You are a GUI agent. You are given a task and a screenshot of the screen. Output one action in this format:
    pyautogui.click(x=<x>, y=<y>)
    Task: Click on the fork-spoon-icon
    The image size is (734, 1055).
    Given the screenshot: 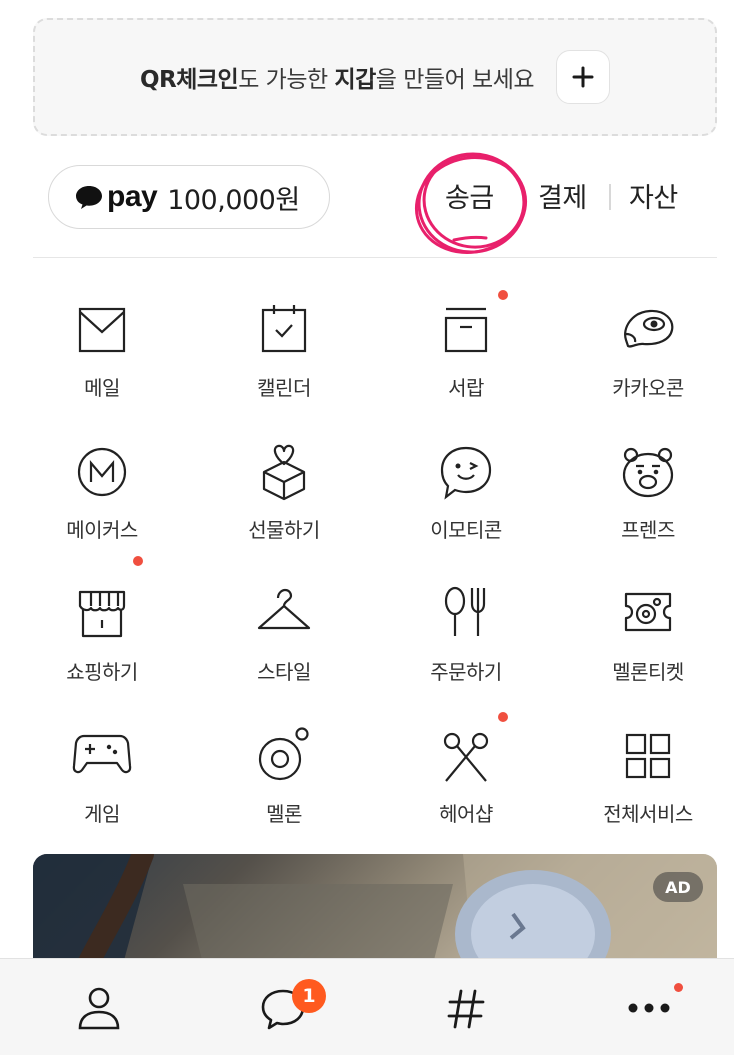 What is the action you would take?
    pyautogui.click(x=465, y=611)
    